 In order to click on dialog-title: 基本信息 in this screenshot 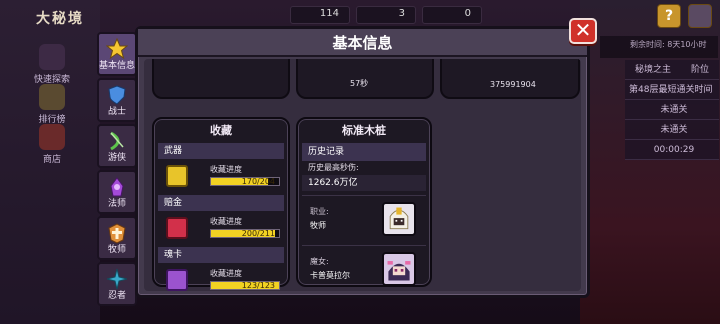, I will do `click(362, 43)`.